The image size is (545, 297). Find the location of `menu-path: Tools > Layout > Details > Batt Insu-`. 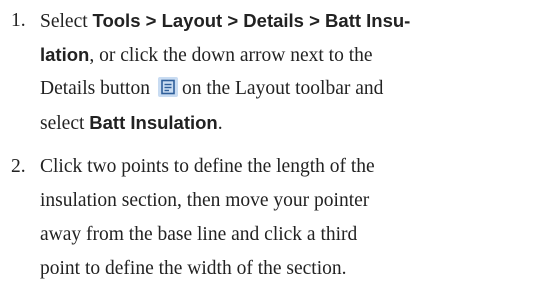

menu-path: Tools > Layout > Details > Batt Insu- is located at coordinates (251, 20).